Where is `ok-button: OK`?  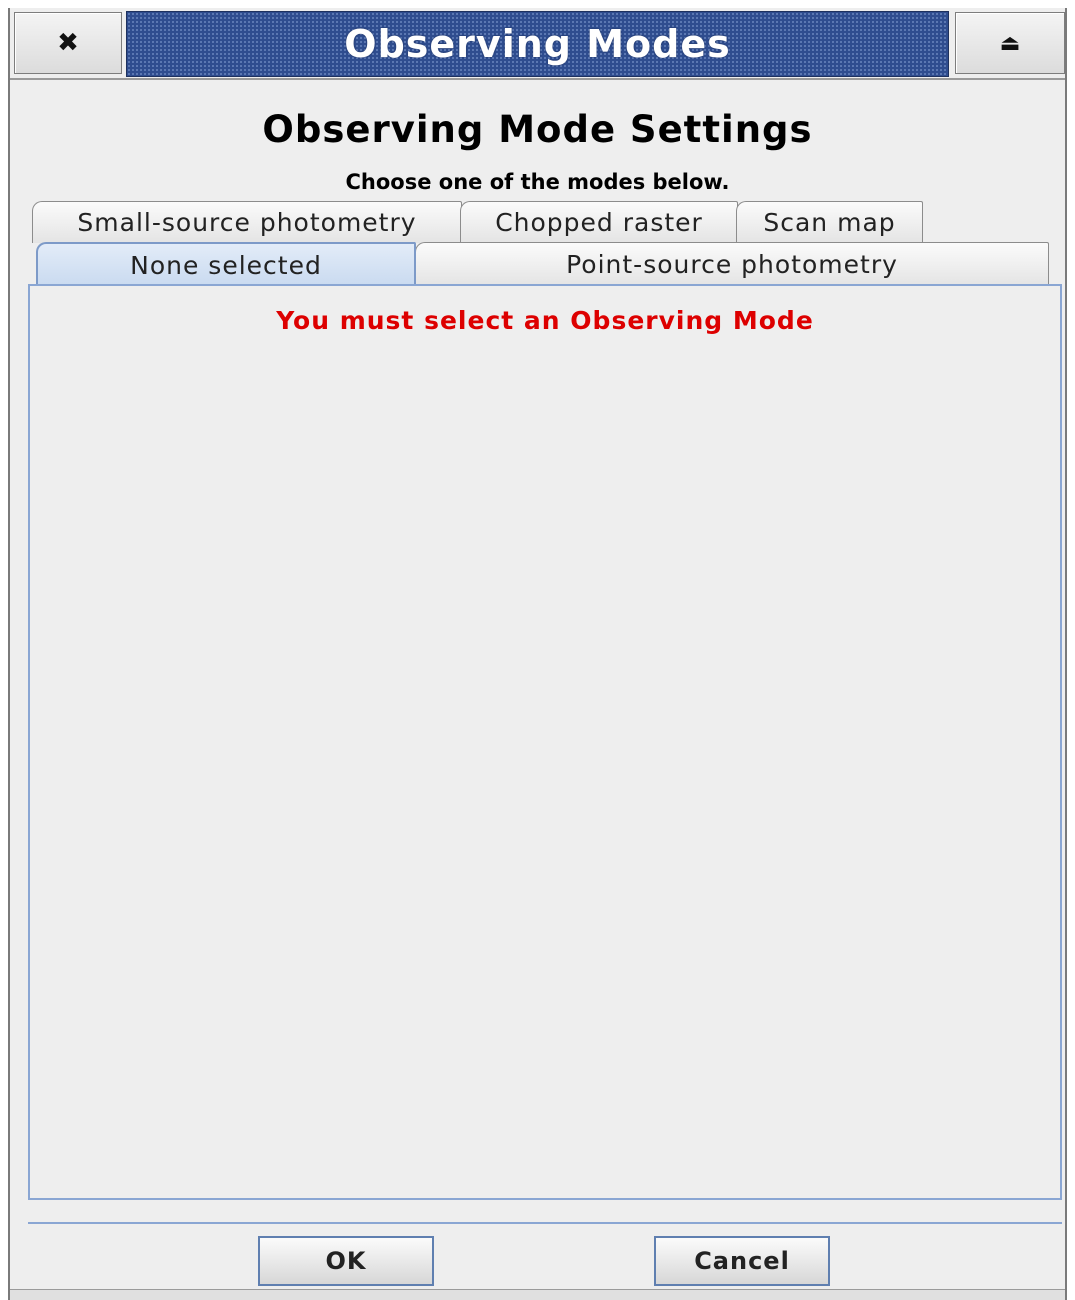 ok-button: OK is located at coordinates (346, 1261).